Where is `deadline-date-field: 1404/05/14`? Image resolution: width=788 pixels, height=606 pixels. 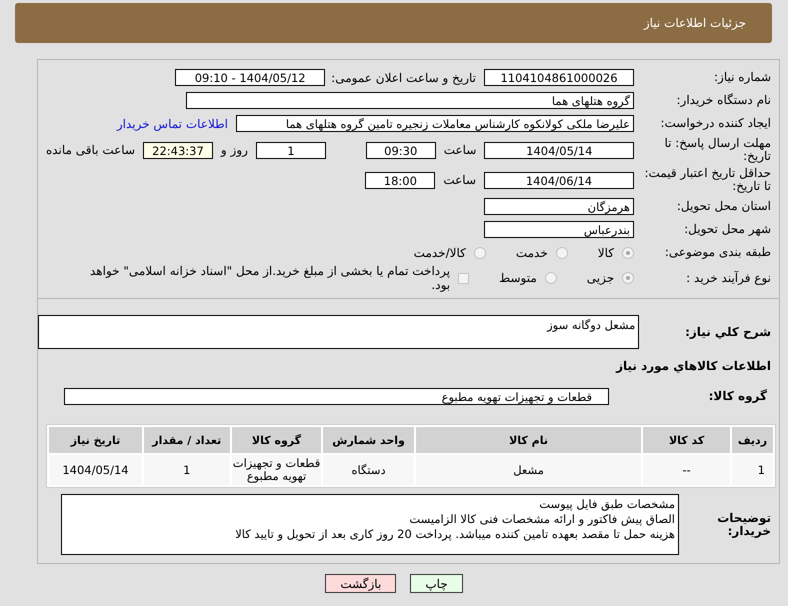 deadline-date-field: 1404/05/14 is located at coordinates (559, 150).